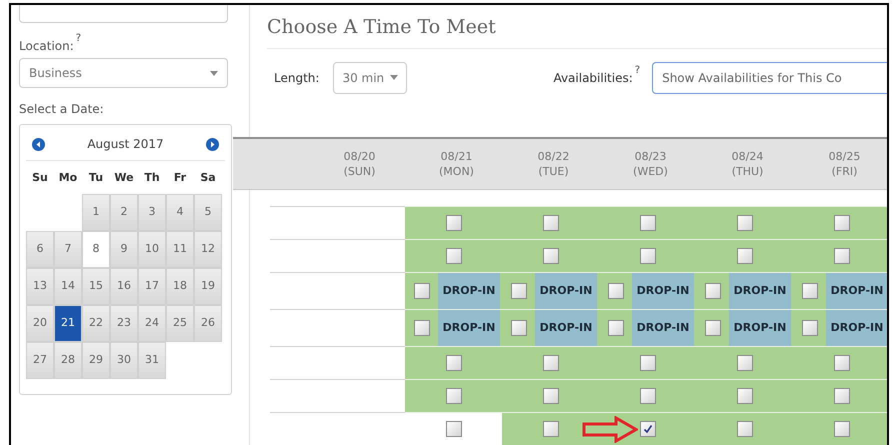 Image resolution: width=893 pixels, height=445 pixels. What do you see at coordinates (208, 249) in the screenshot?
I see `day-cell: 12` at bounding box center [208, 249].